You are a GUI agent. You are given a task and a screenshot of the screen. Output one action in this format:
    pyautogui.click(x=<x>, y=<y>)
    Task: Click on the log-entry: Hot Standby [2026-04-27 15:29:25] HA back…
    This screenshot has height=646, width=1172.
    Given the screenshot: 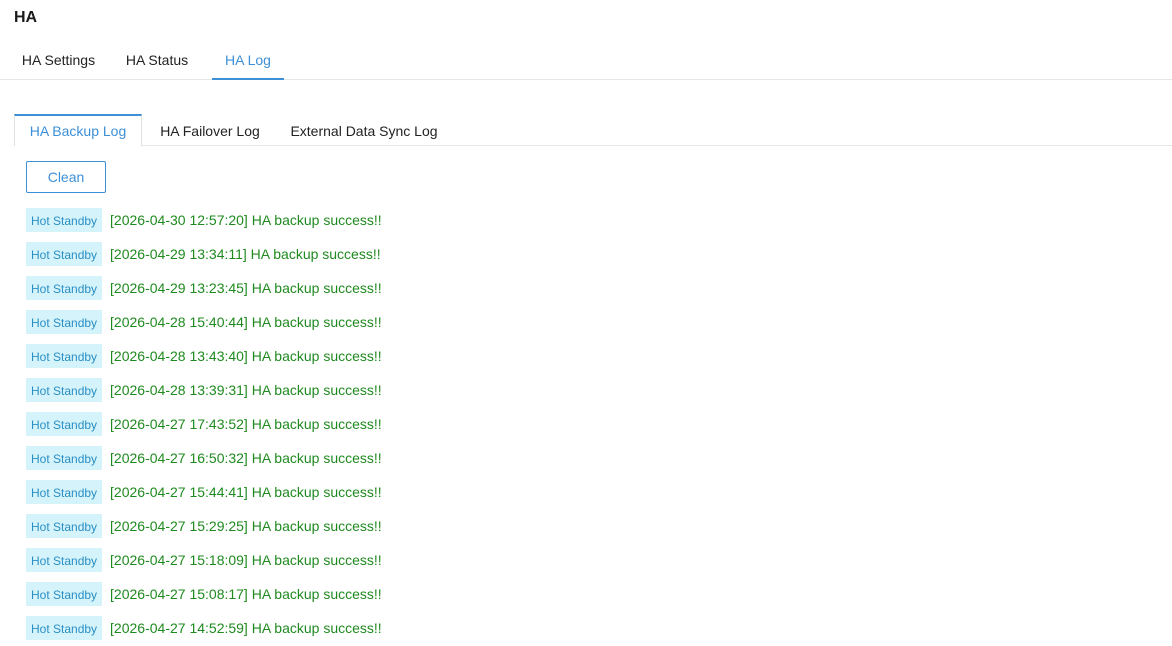 What is the action you would take?
    pyautogui.click(x=204, y=526)
    